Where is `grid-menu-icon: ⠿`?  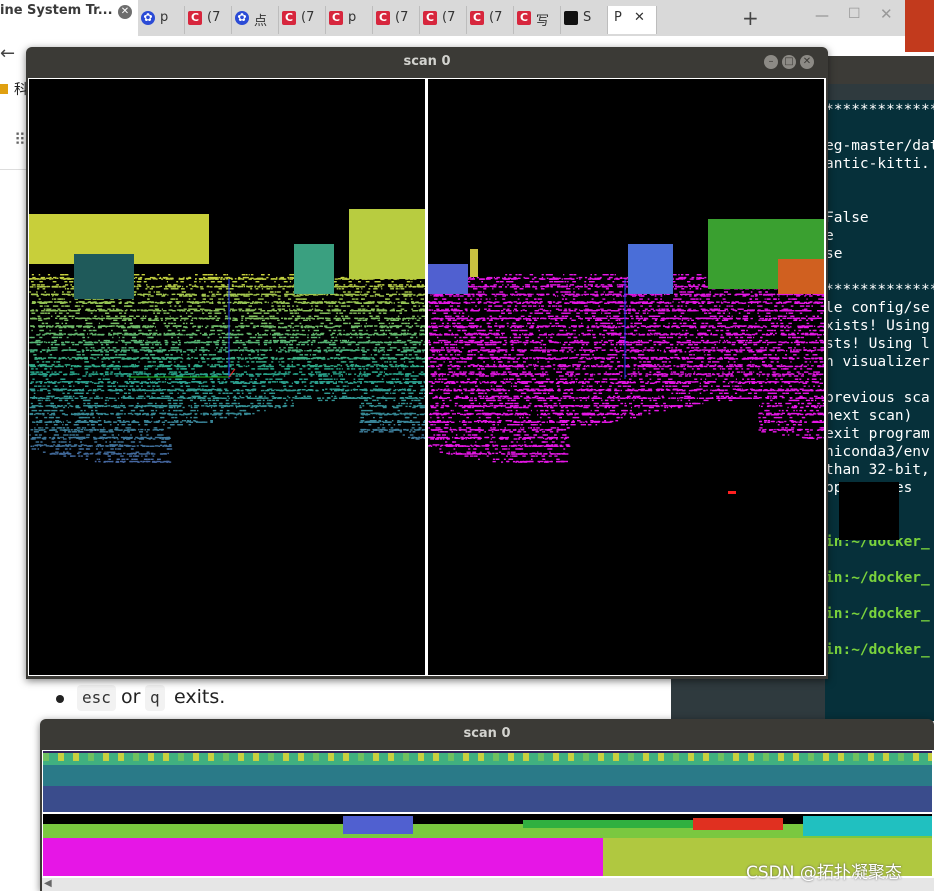 grid-menu-icon: ⠿ is located at coordinates (20, 139).